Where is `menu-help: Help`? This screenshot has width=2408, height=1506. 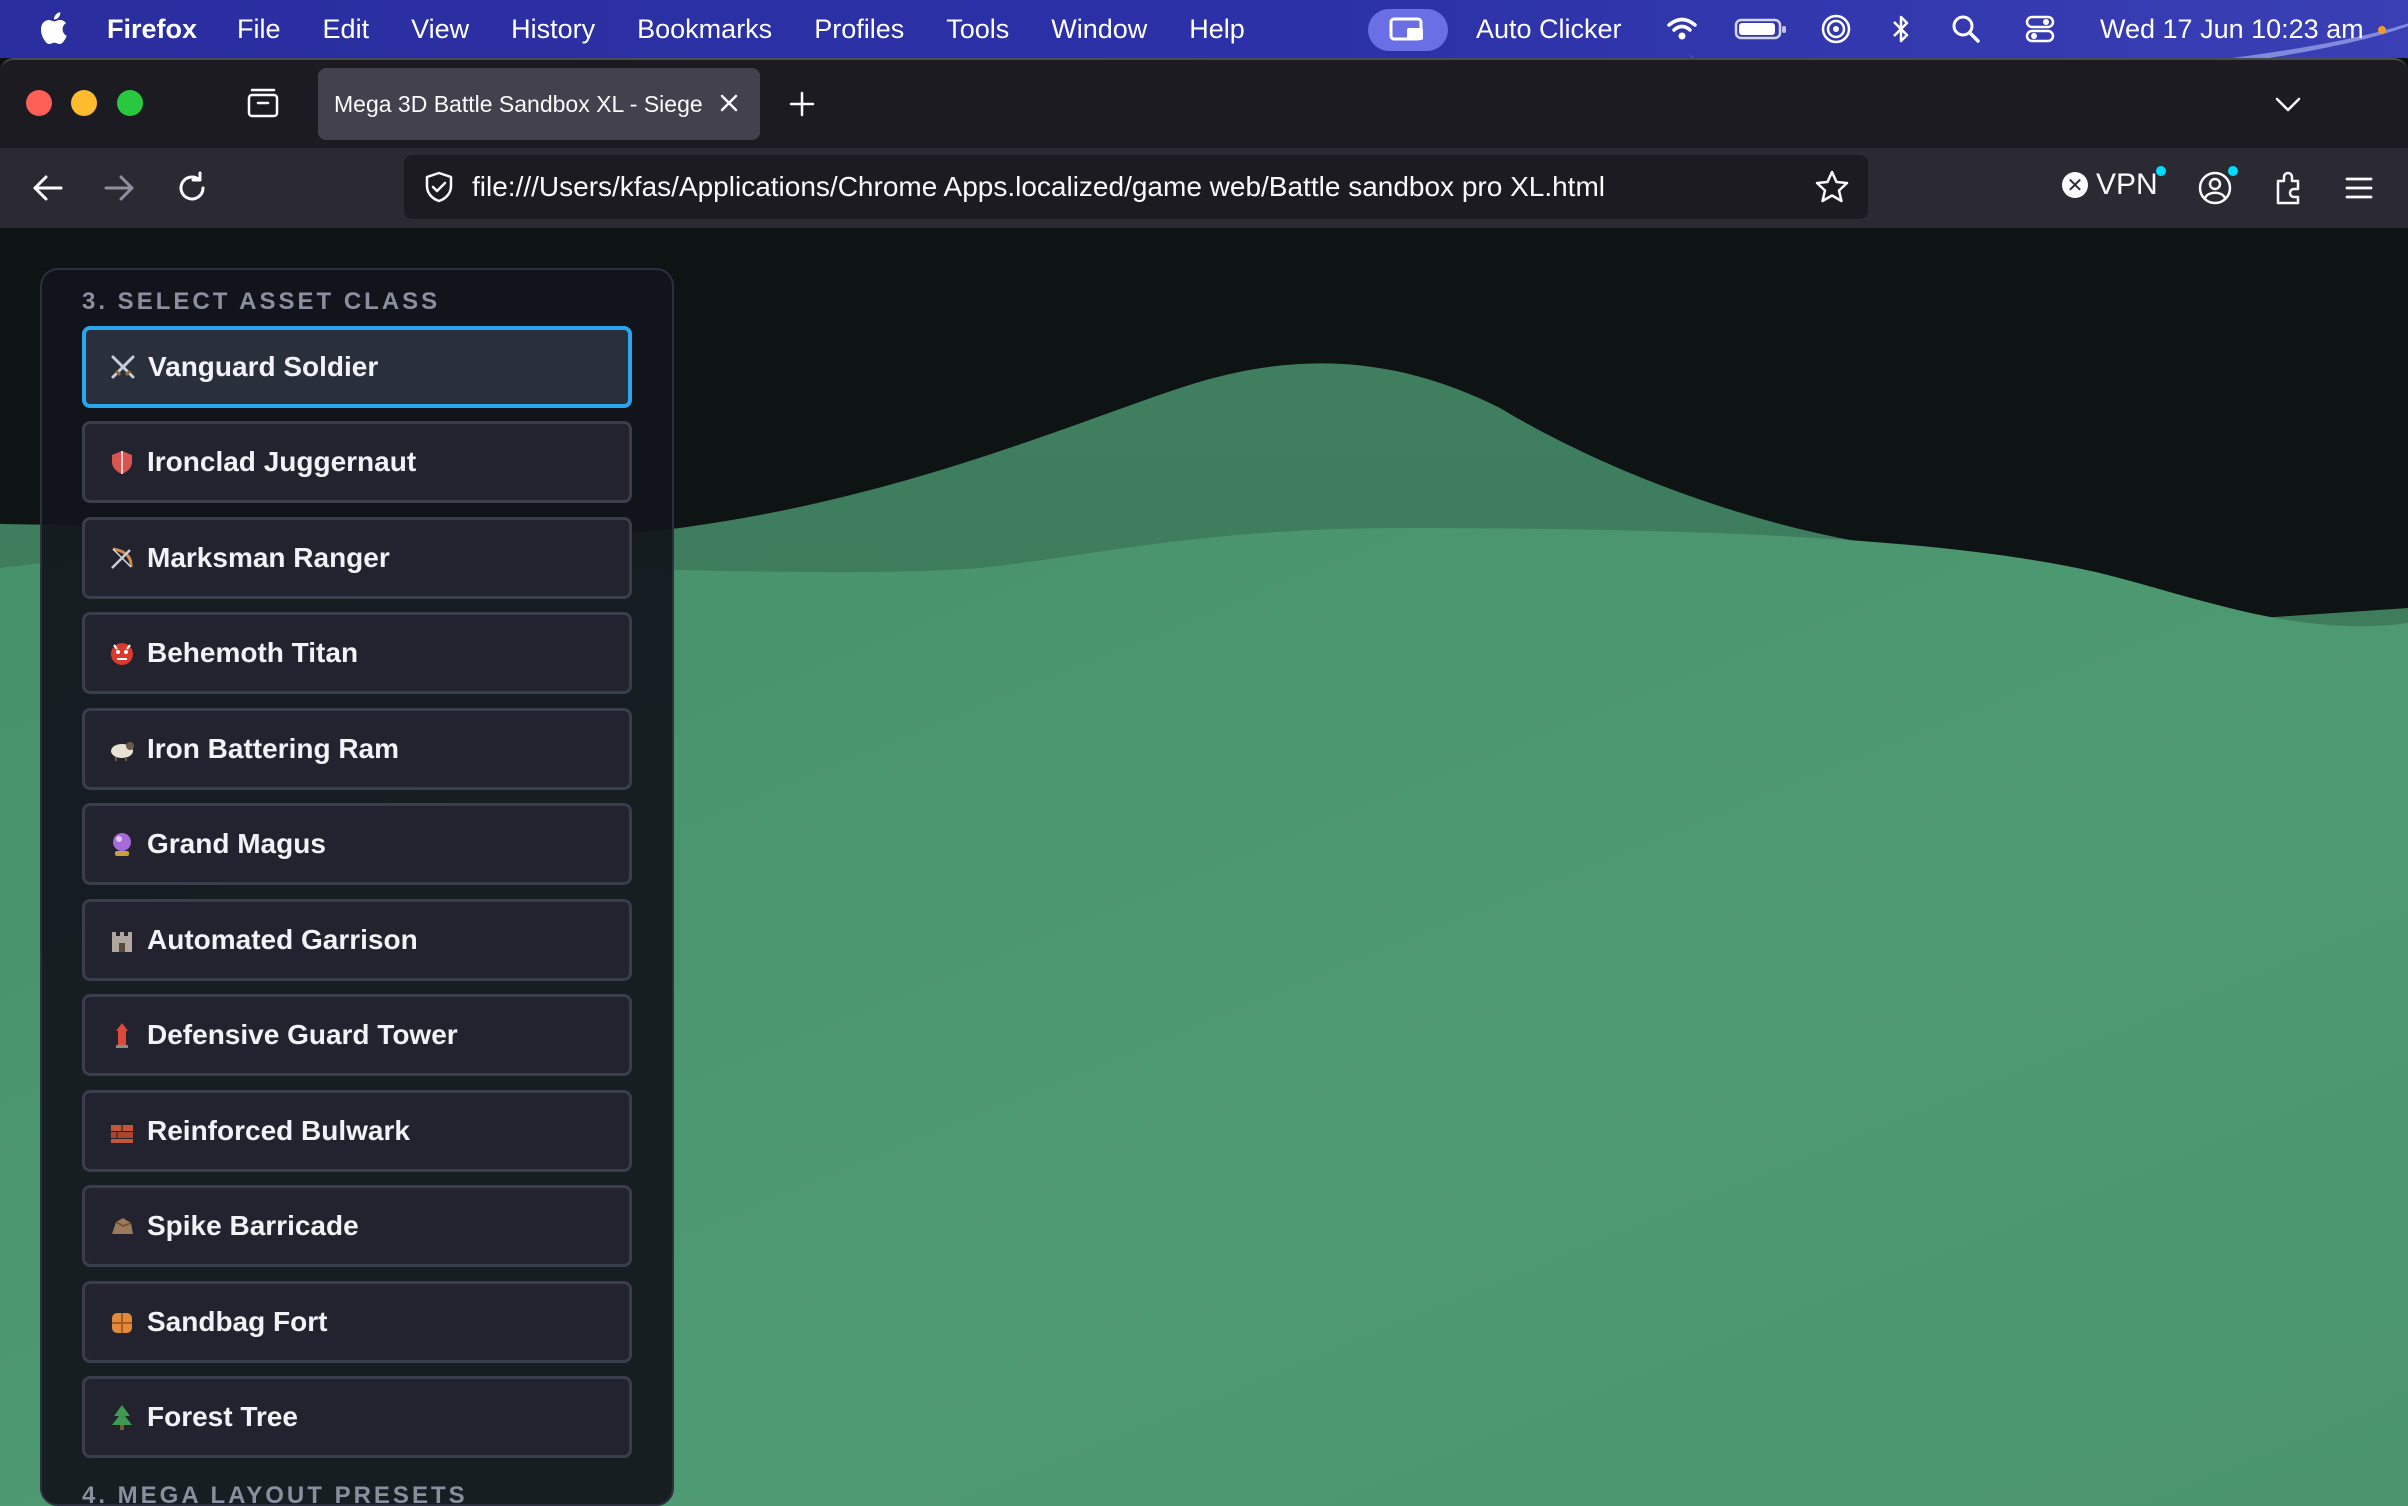 menu-help: Help is located at coordinates (1217, 29).